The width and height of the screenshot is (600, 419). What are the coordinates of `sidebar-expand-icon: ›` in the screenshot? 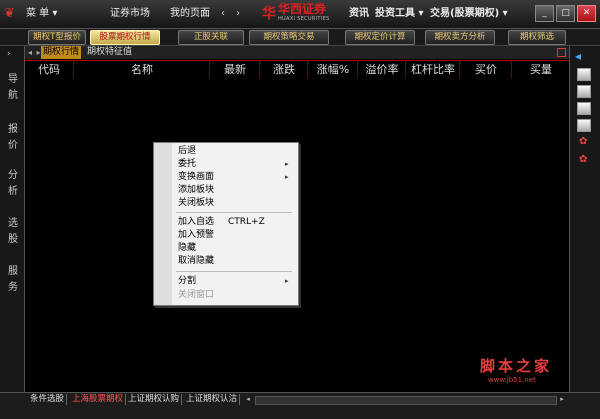 It's located at (9, 54).